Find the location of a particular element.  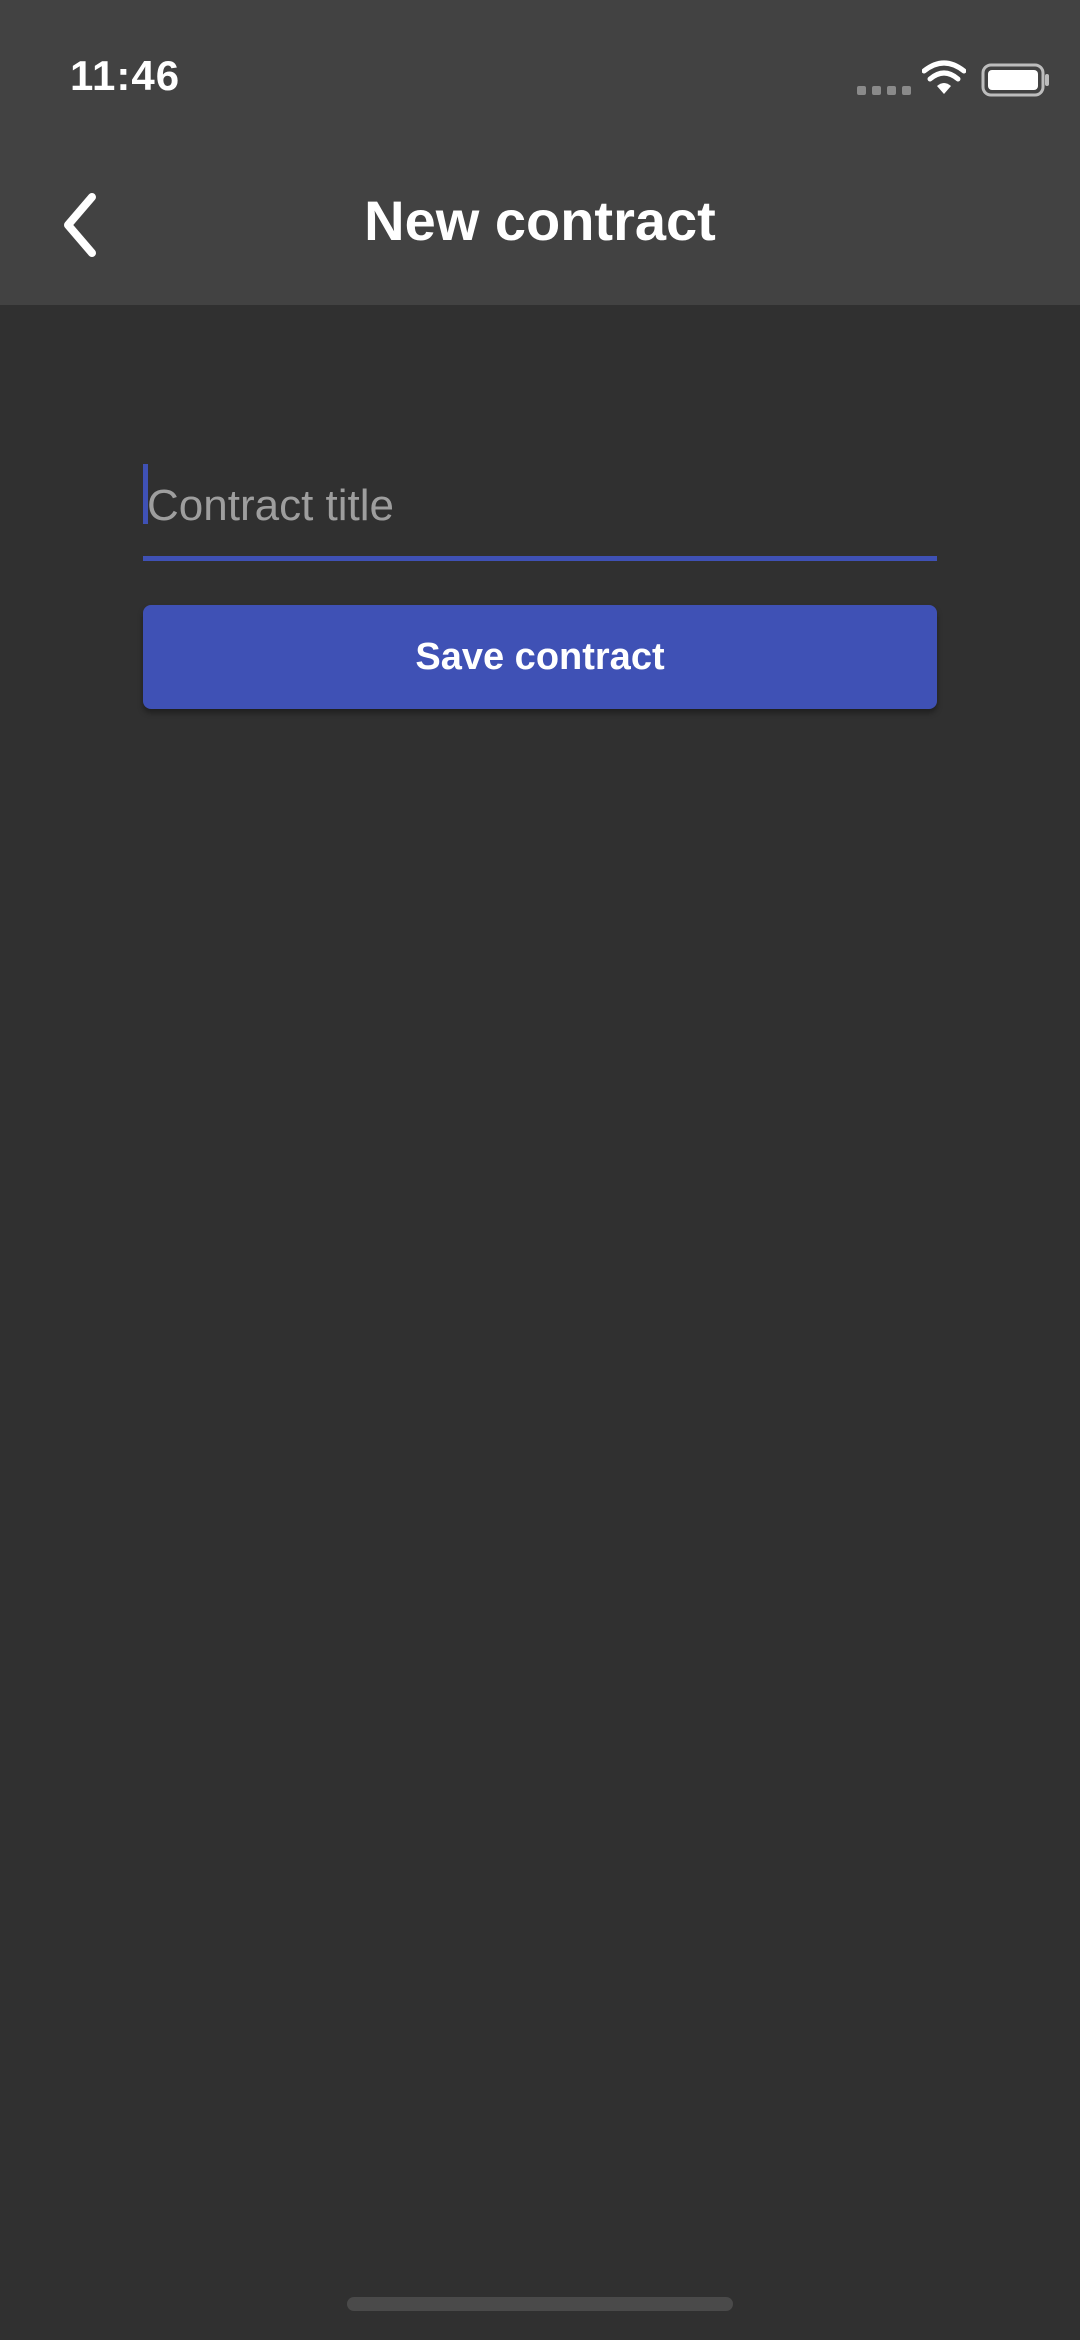

text-caret is located at coordinates (145, 494).